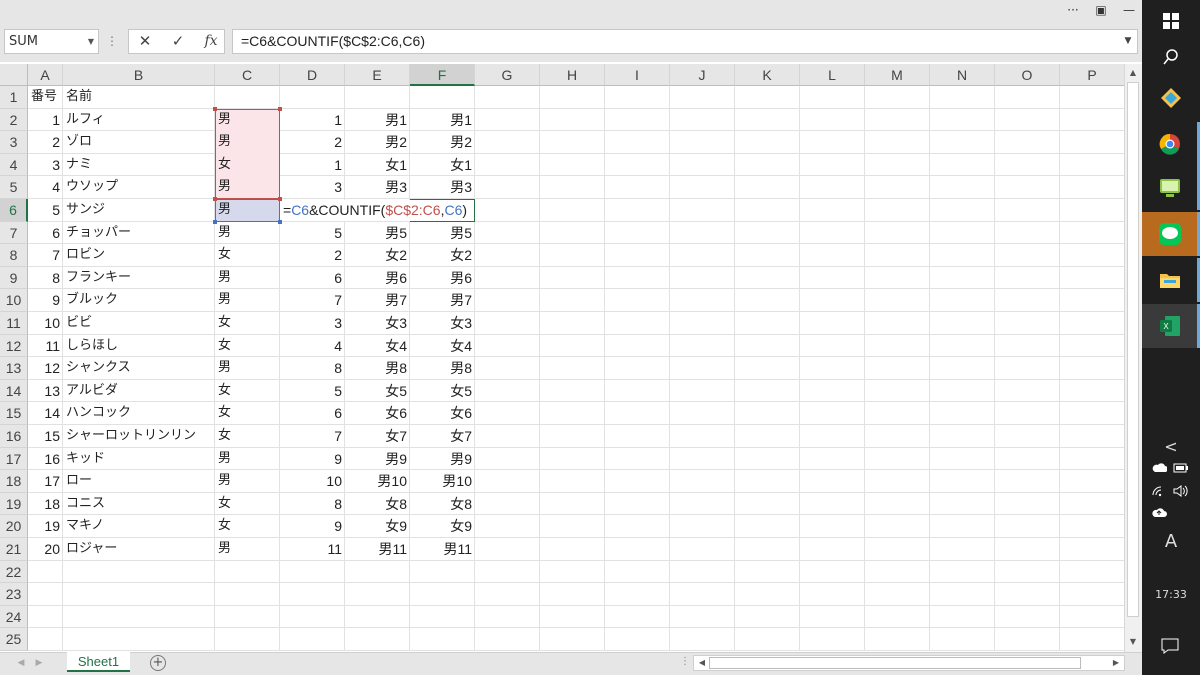  I want to click on column-header-k: K, so click(767, 75).